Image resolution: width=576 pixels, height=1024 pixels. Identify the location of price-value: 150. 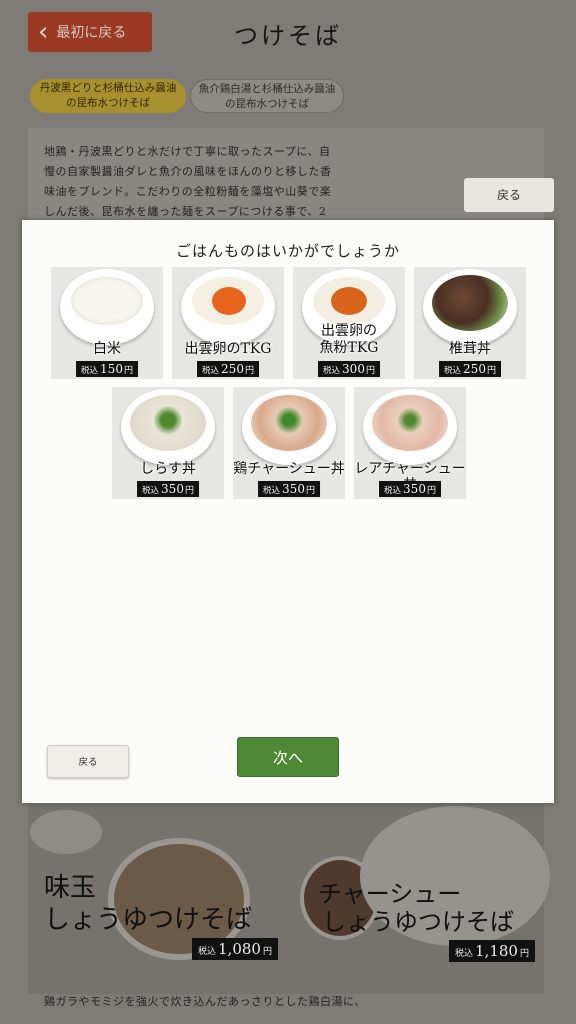
(111, 369).